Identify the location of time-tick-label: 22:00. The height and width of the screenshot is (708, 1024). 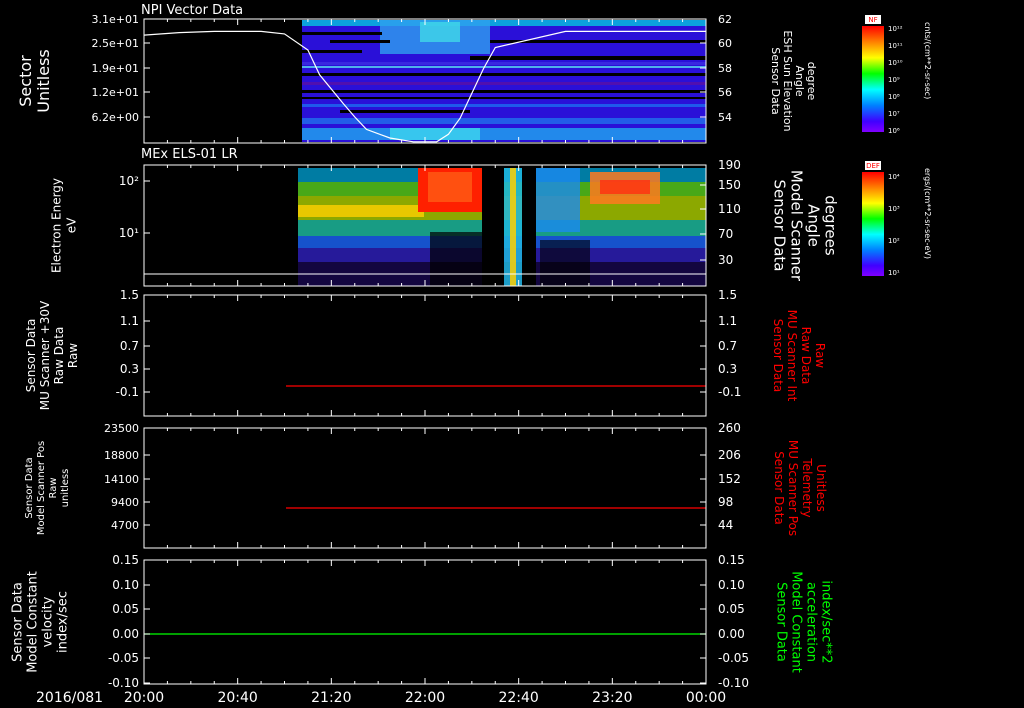
(425, 698).